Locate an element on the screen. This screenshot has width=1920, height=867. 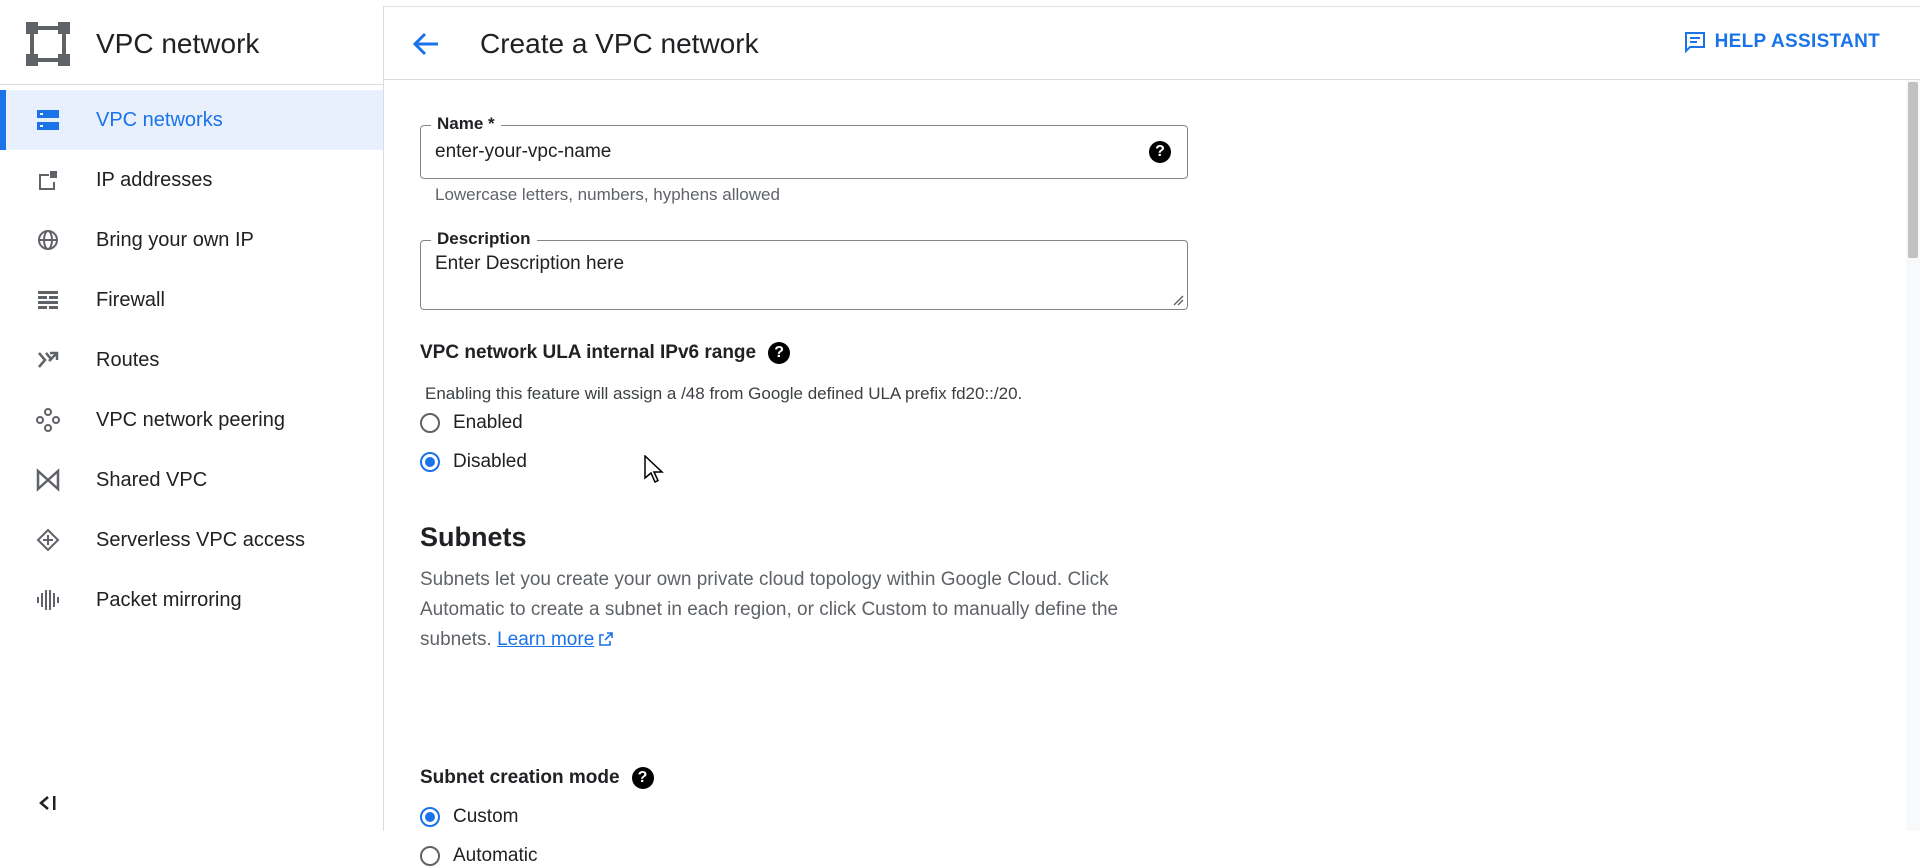
sidebar-item-label: IP addresses is located at coordinates (154, 179).